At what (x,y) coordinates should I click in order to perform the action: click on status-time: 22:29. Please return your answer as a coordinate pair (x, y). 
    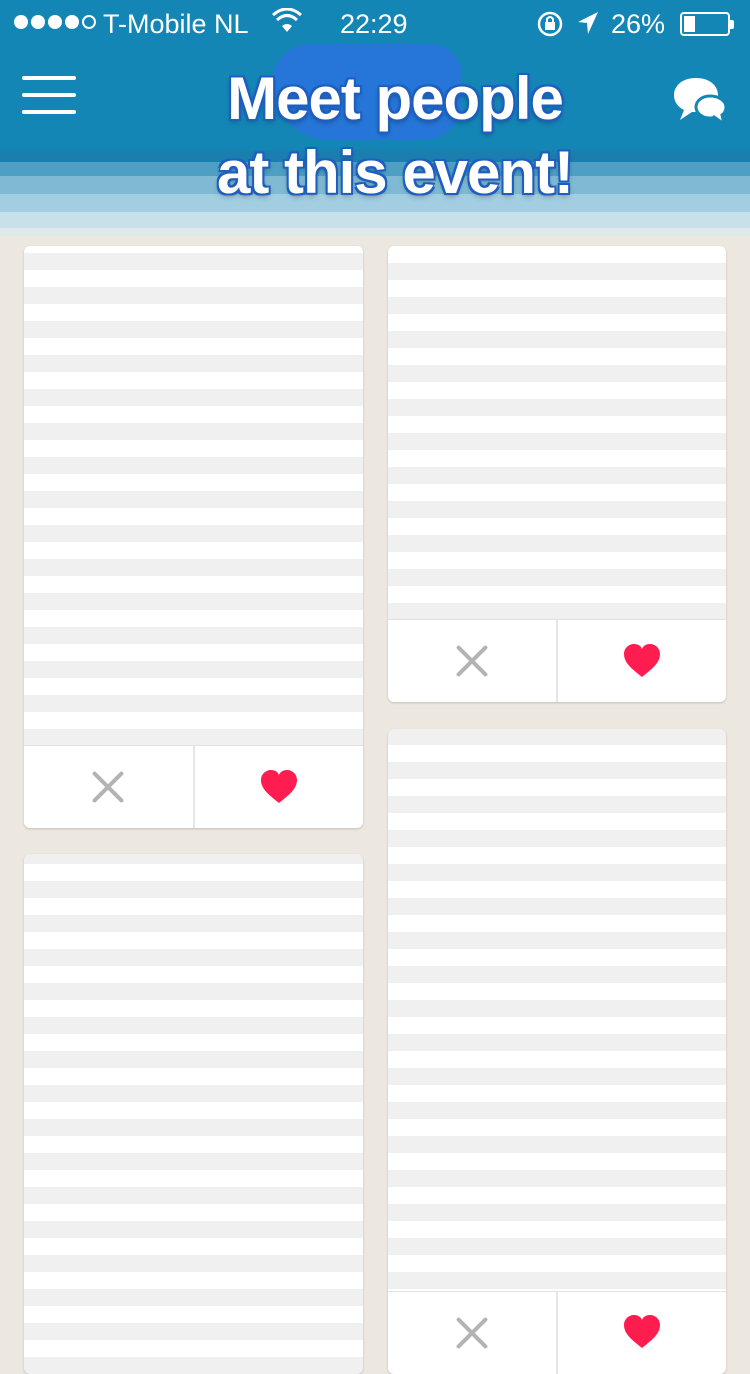
    Looking at the image, I should click on (374, 24).